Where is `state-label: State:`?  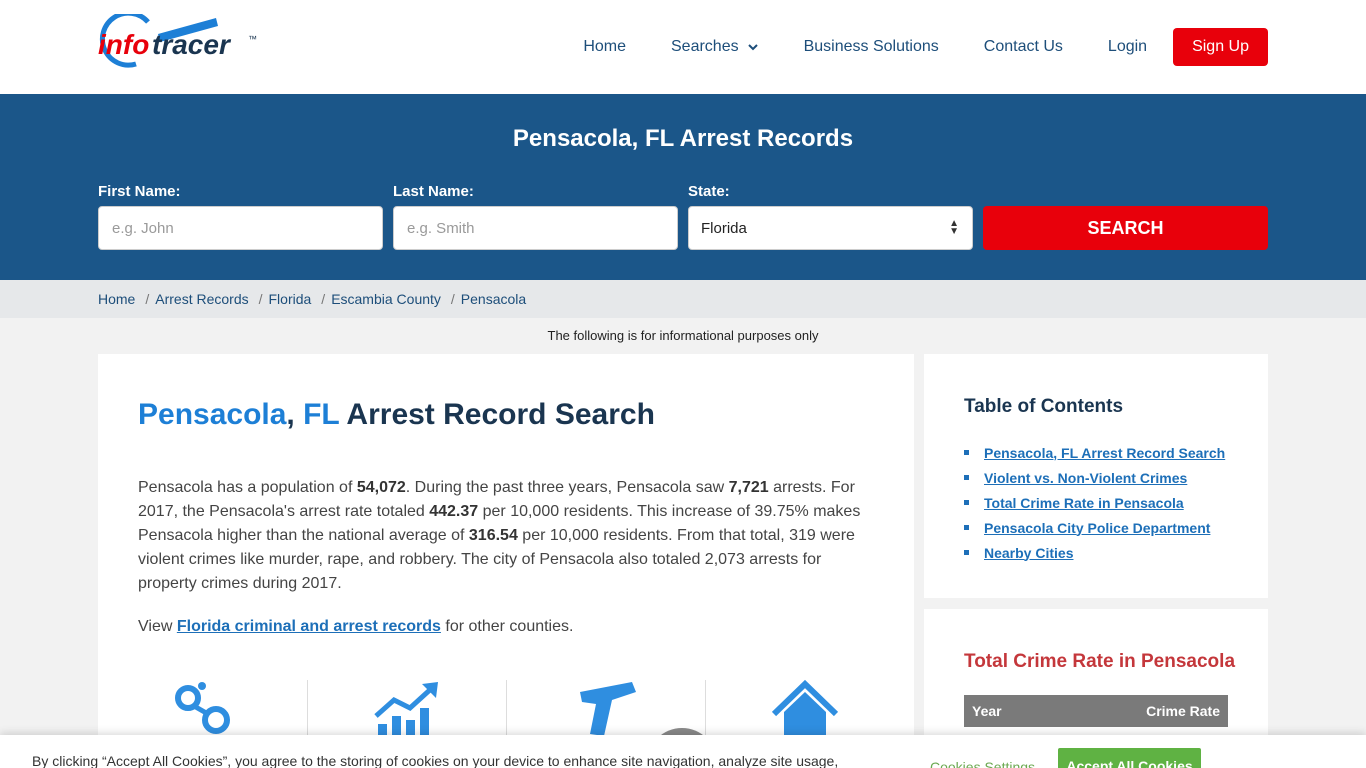 state-label: State: is located at coordinates (709, 191).